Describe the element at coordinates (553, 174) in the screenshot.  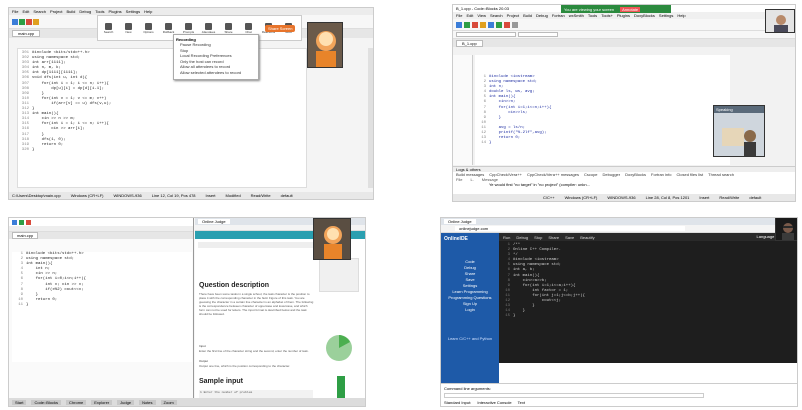
I see `log-tab: CppCheck/Vera++ messages` at that location.